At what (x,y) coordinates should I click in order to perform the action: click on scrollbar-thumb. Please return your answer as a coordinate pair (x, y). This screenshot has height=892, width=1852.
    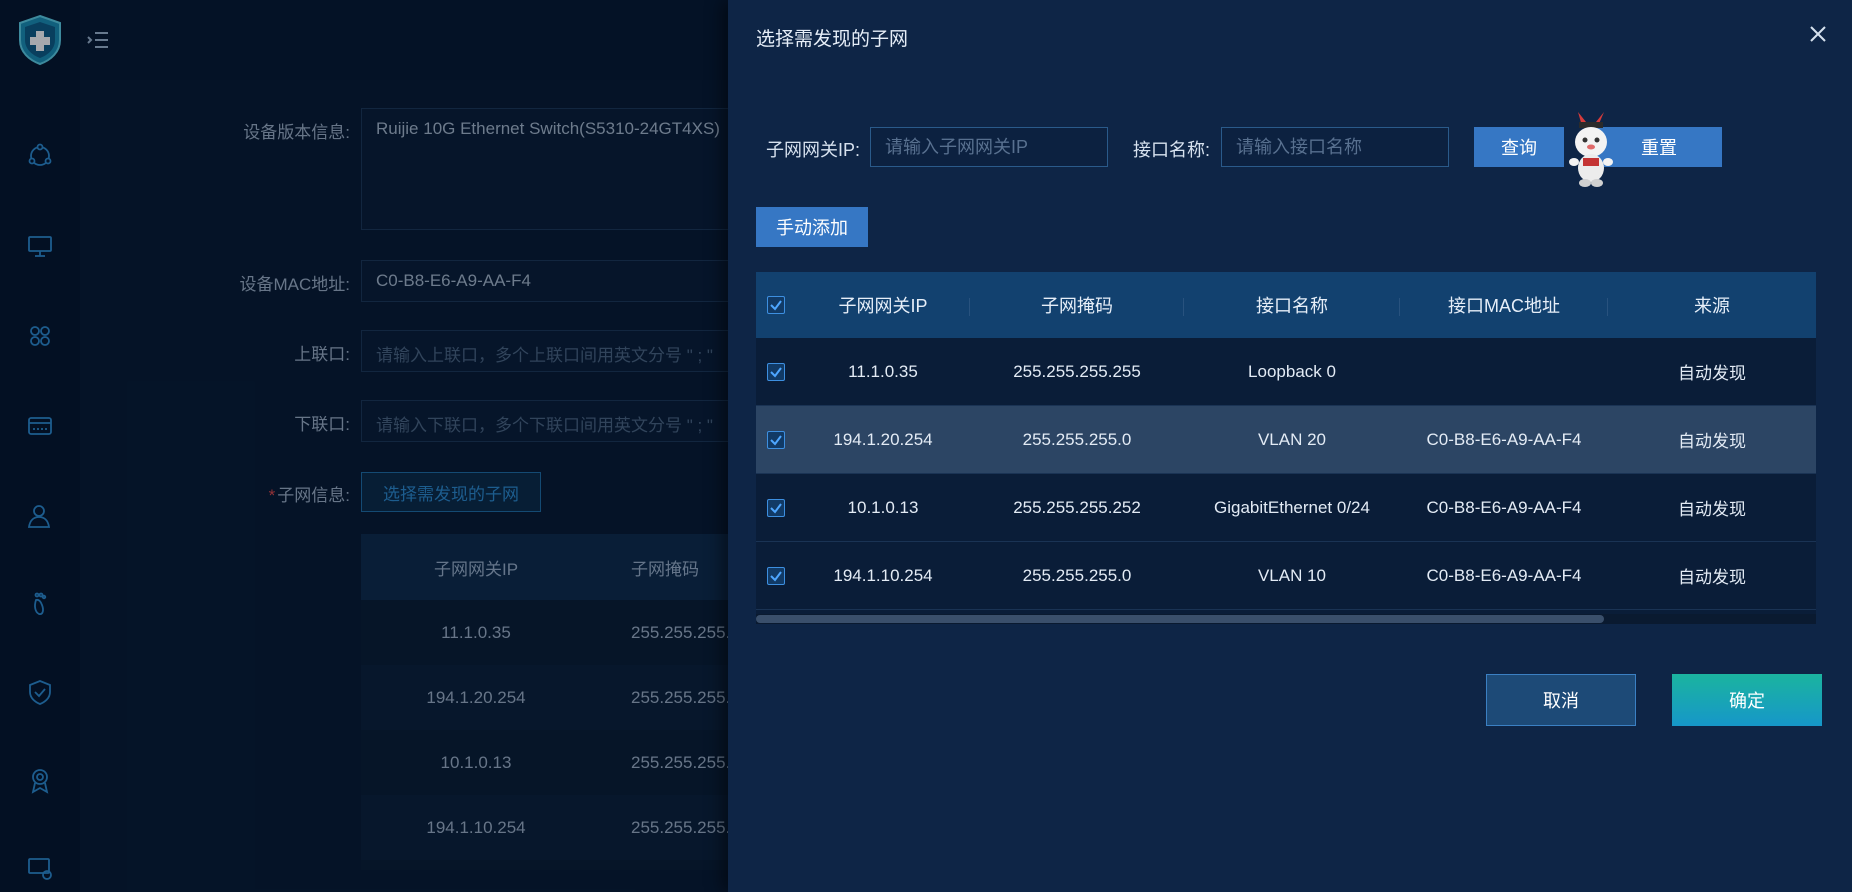
    Looking at the image, I should click on (1180, 619).